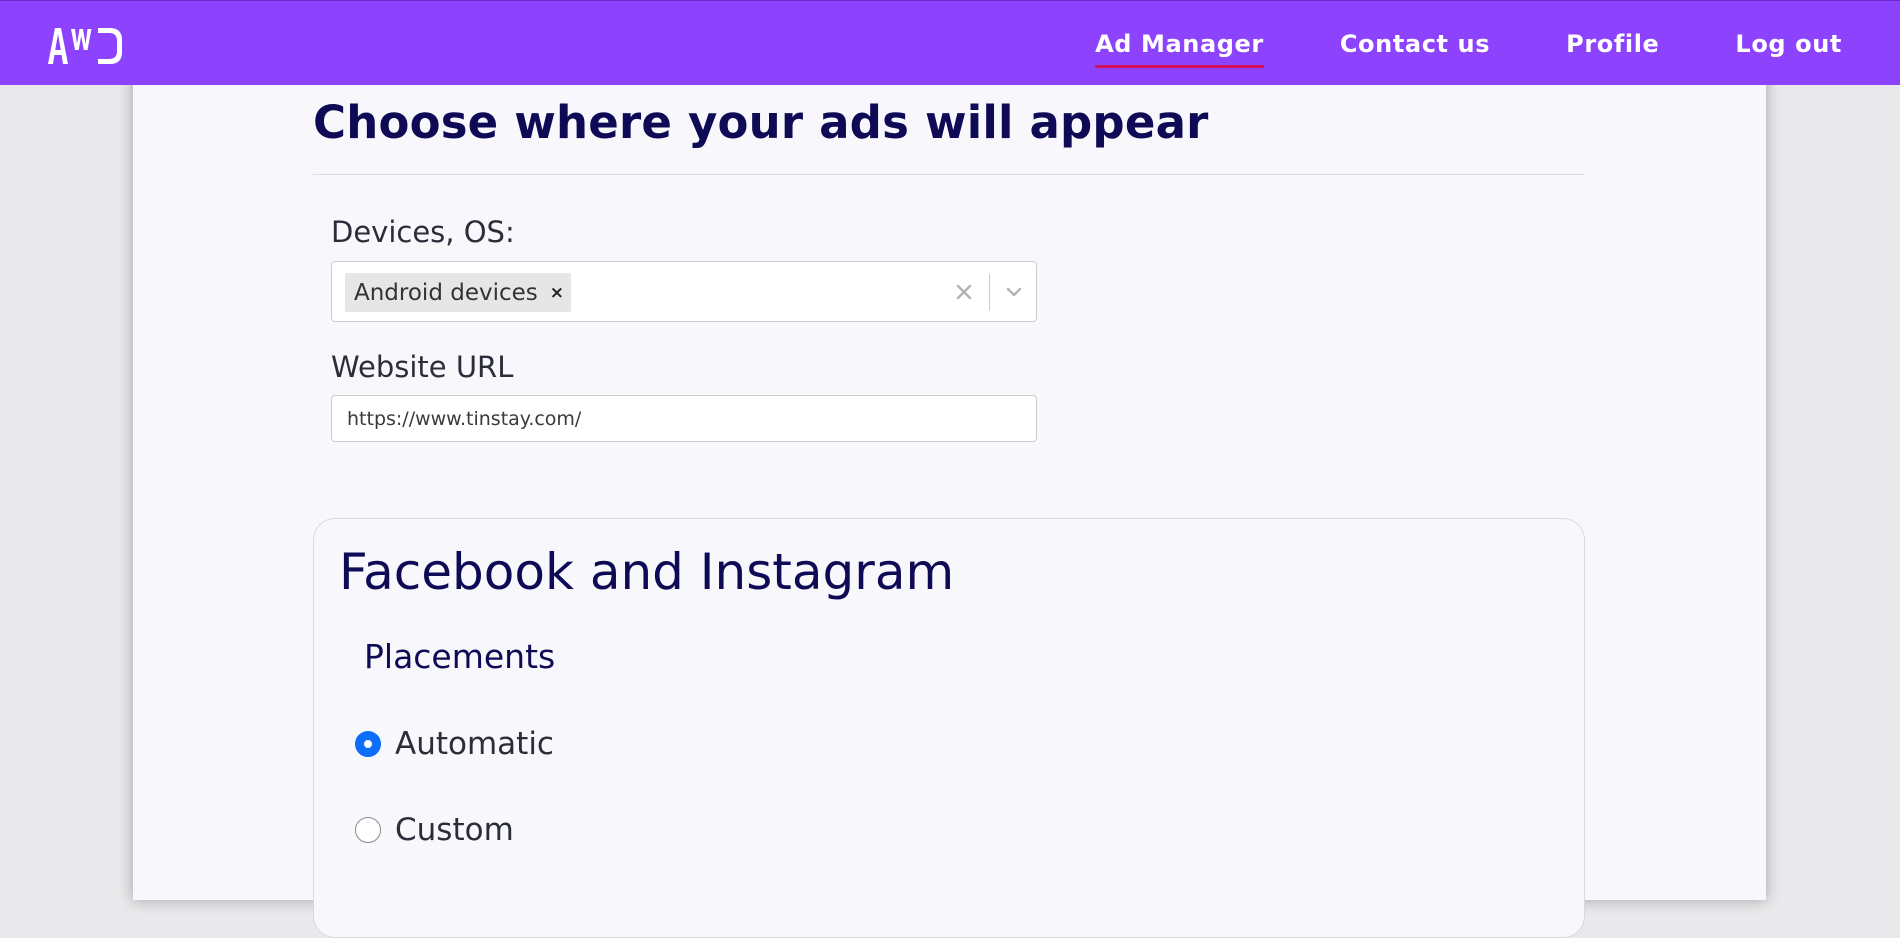 The width and height of the screenshot is (1900, 938). Describe the element at coordinates (684, 418) in the screenshot. I see `website-url-input` at that location.